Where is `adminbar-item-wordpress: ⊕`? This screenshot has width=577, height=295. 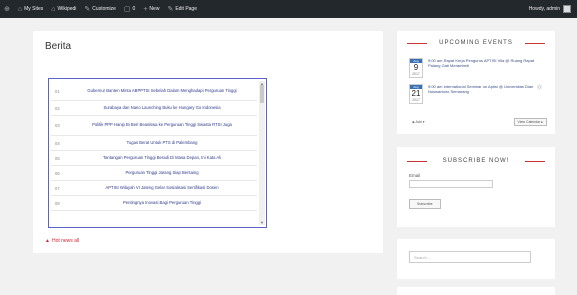
adminbar-item-wordpress: ⊕ is located at coordinates (7, 9).